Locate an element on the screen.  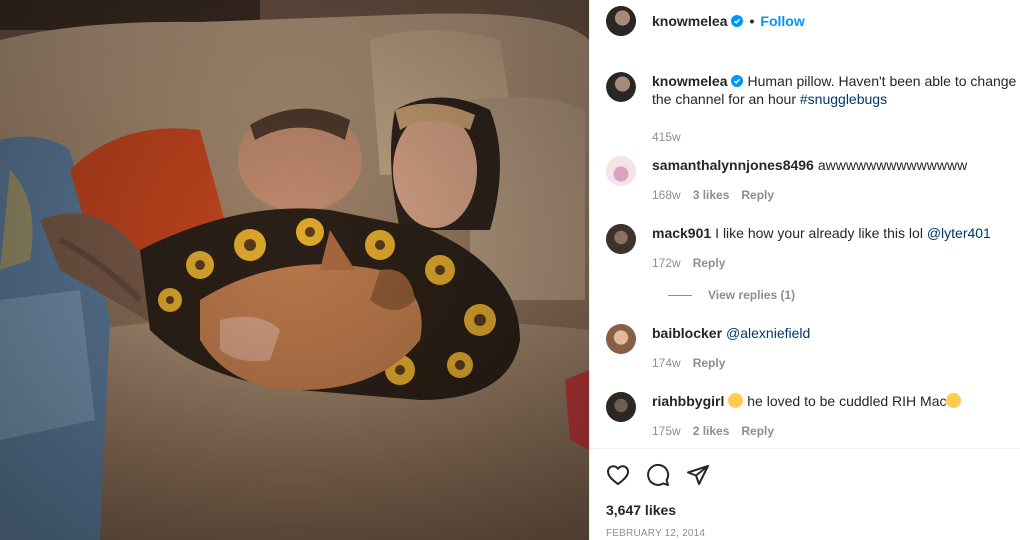
comment-time: 172w is located at coordinates (666, 263).